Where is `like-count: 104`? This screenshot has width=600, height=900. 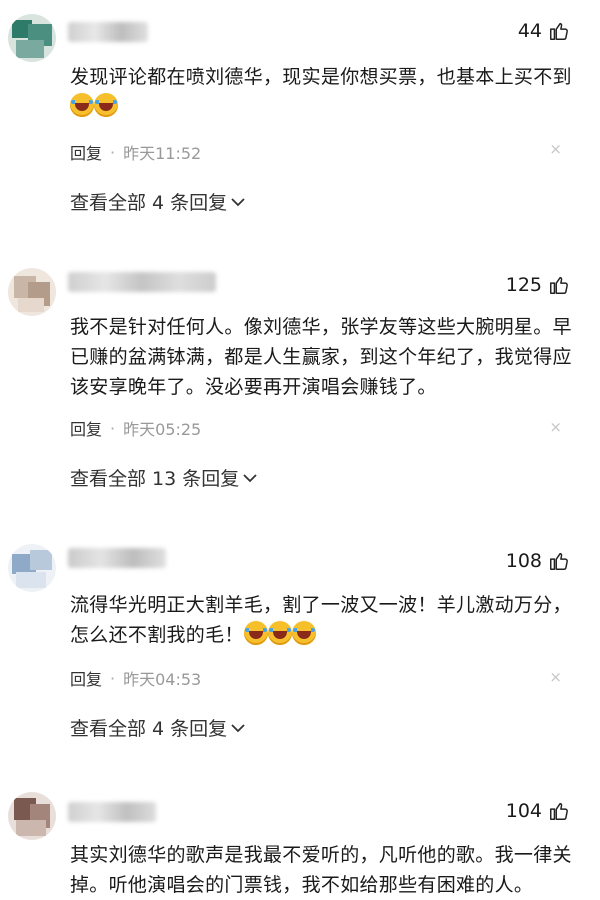 like-count: 104 is located at coordinates (538, 811).